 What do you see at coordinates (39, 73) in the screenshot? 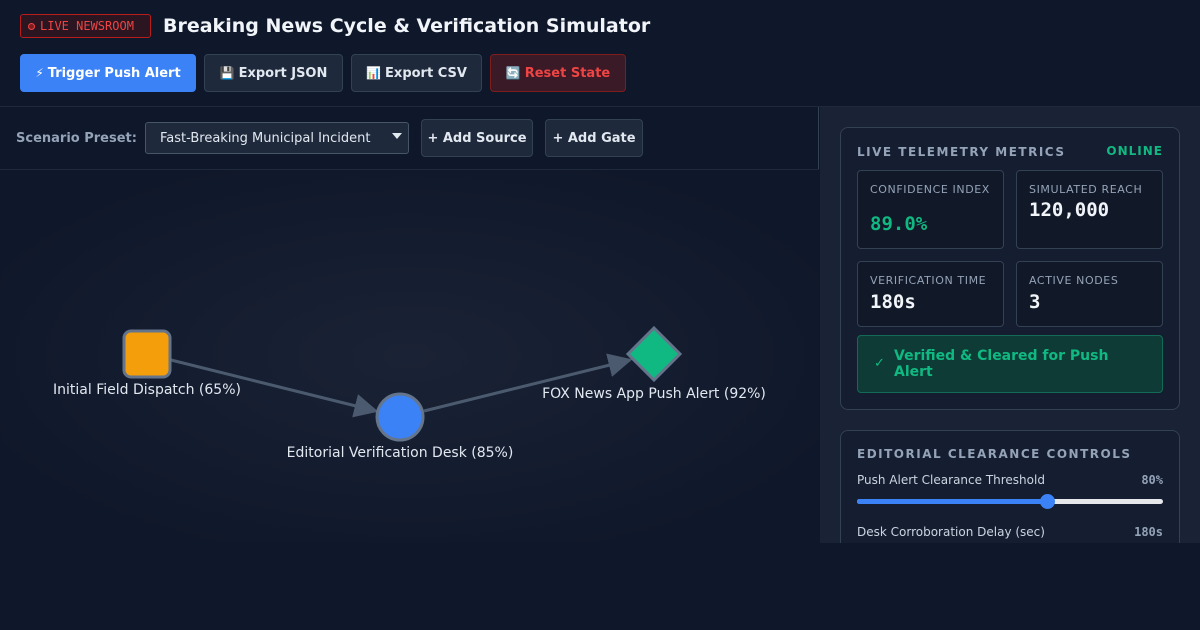
I see `lightning-icon: ⚡` at bounding box center [39, 73].